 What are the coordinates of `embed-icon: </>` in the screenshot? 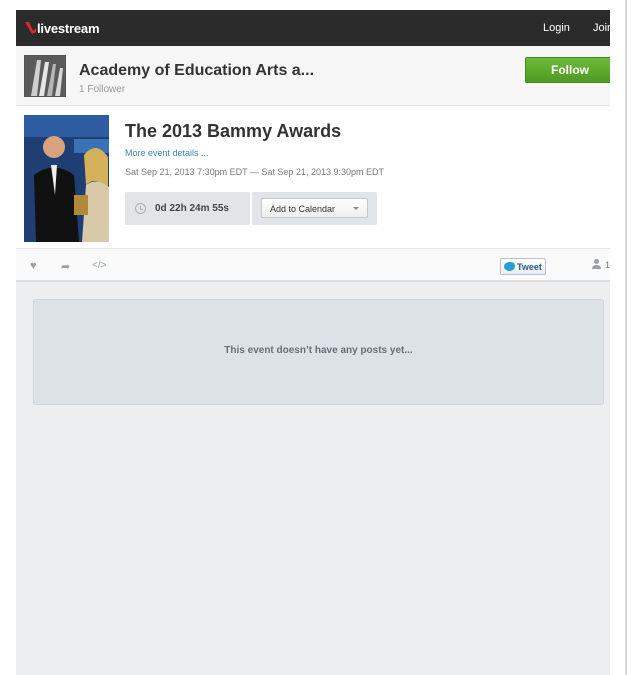 It's located at (99, 265).